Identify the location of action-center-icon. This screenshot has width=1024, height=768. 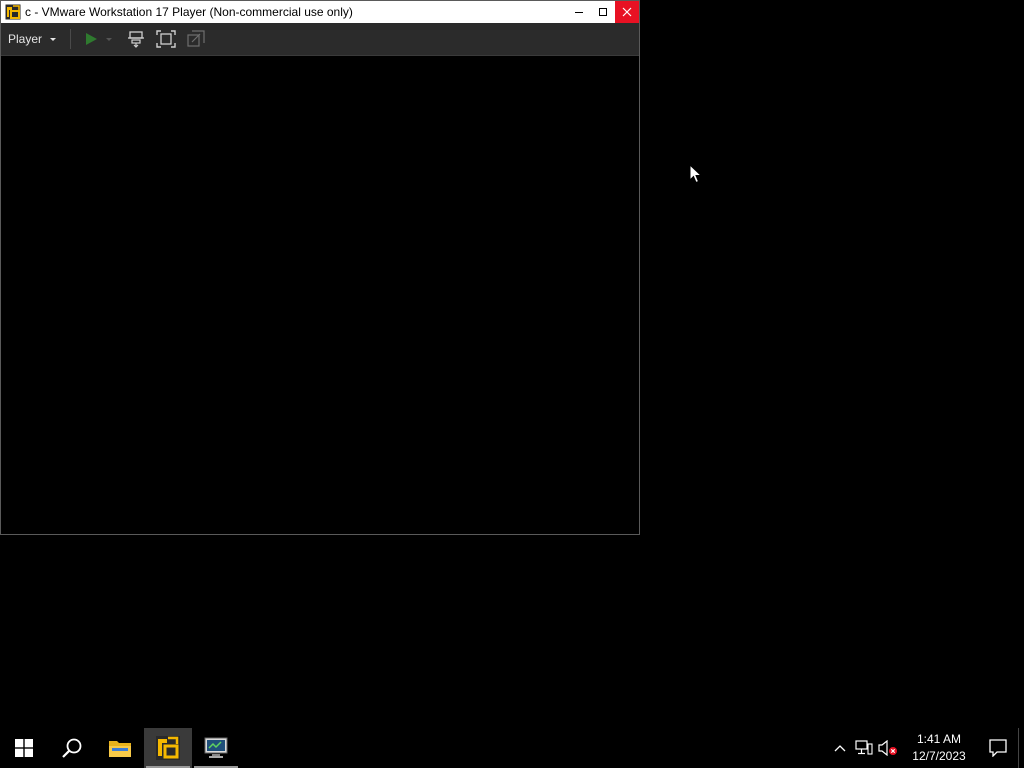
(998, 748).